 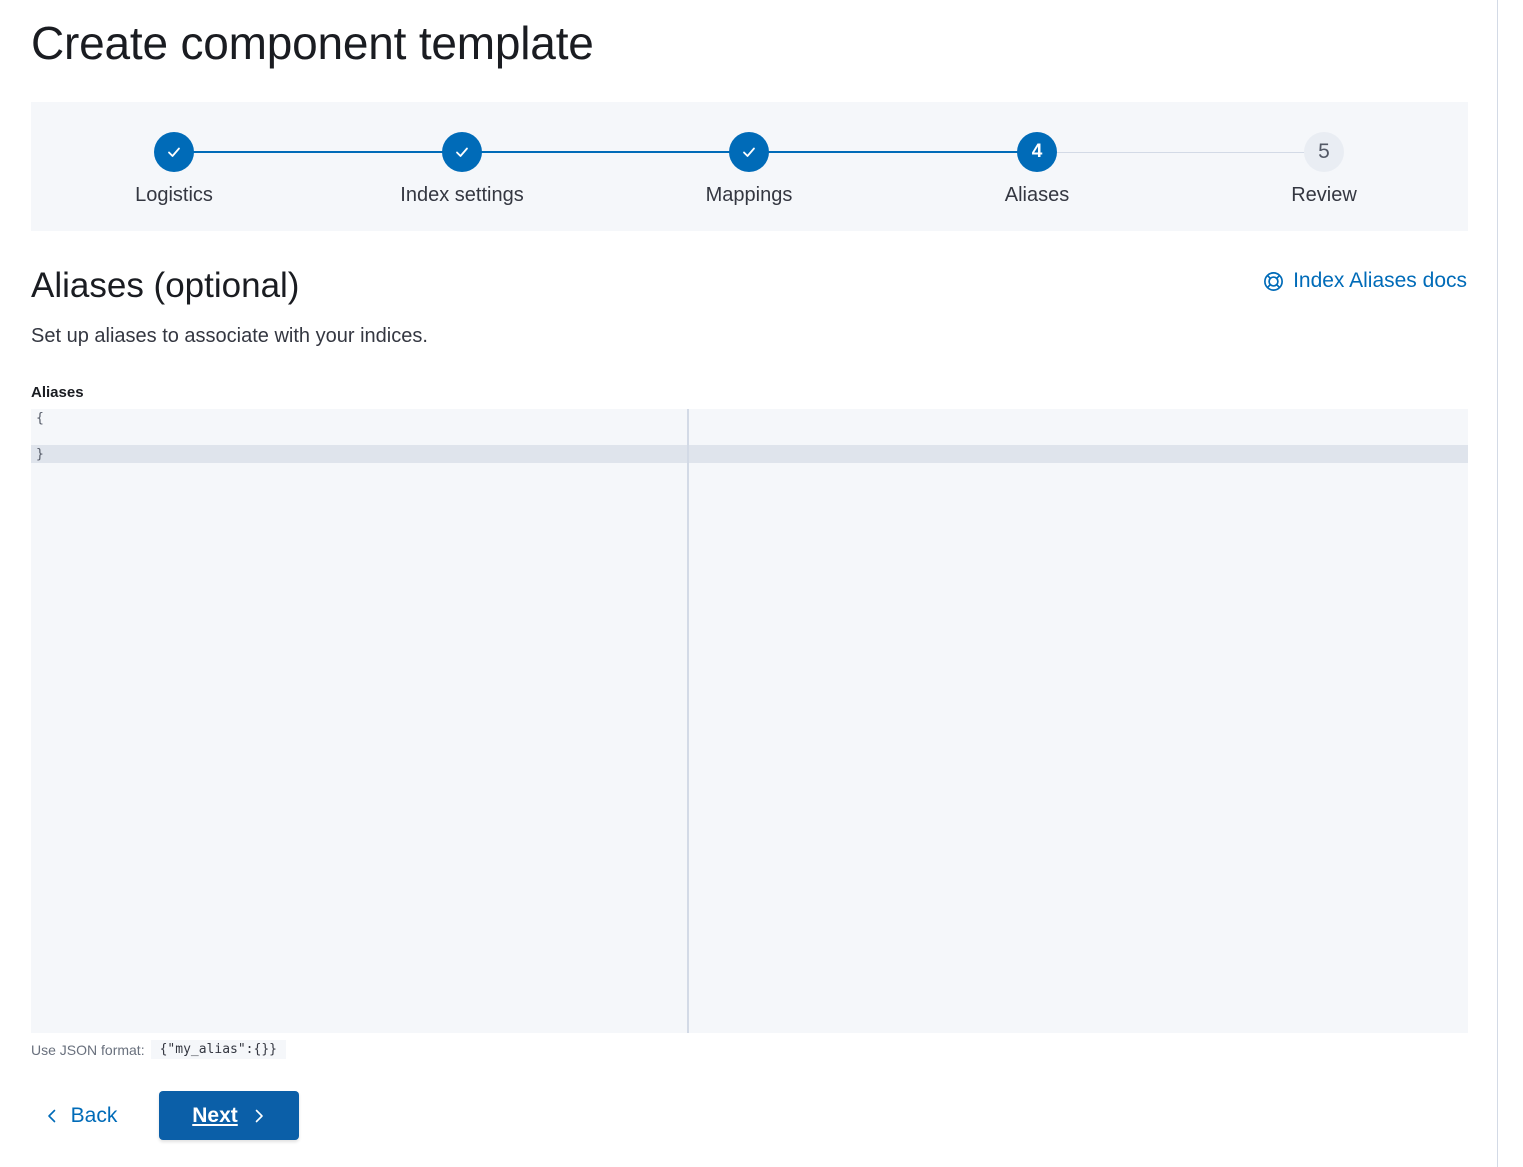 I want to click on chevron-right-icon, so click(x=259, y=1115).